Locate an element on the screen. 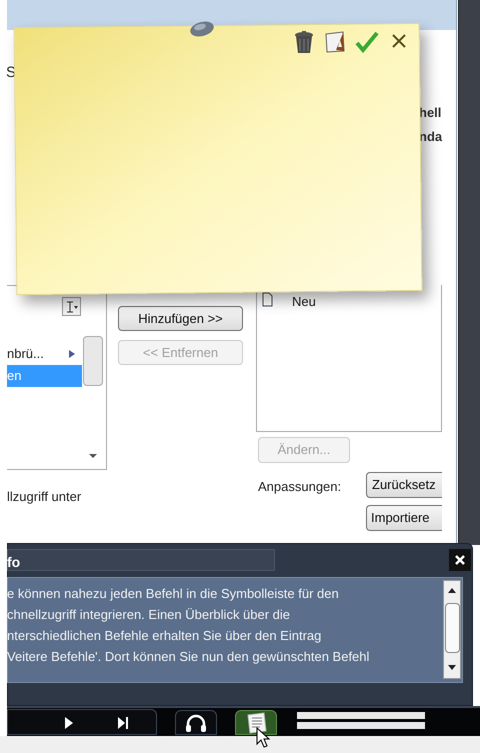 This screenshot has width=480, height=753. scroll-thumb is located at coordinates (452, 628).